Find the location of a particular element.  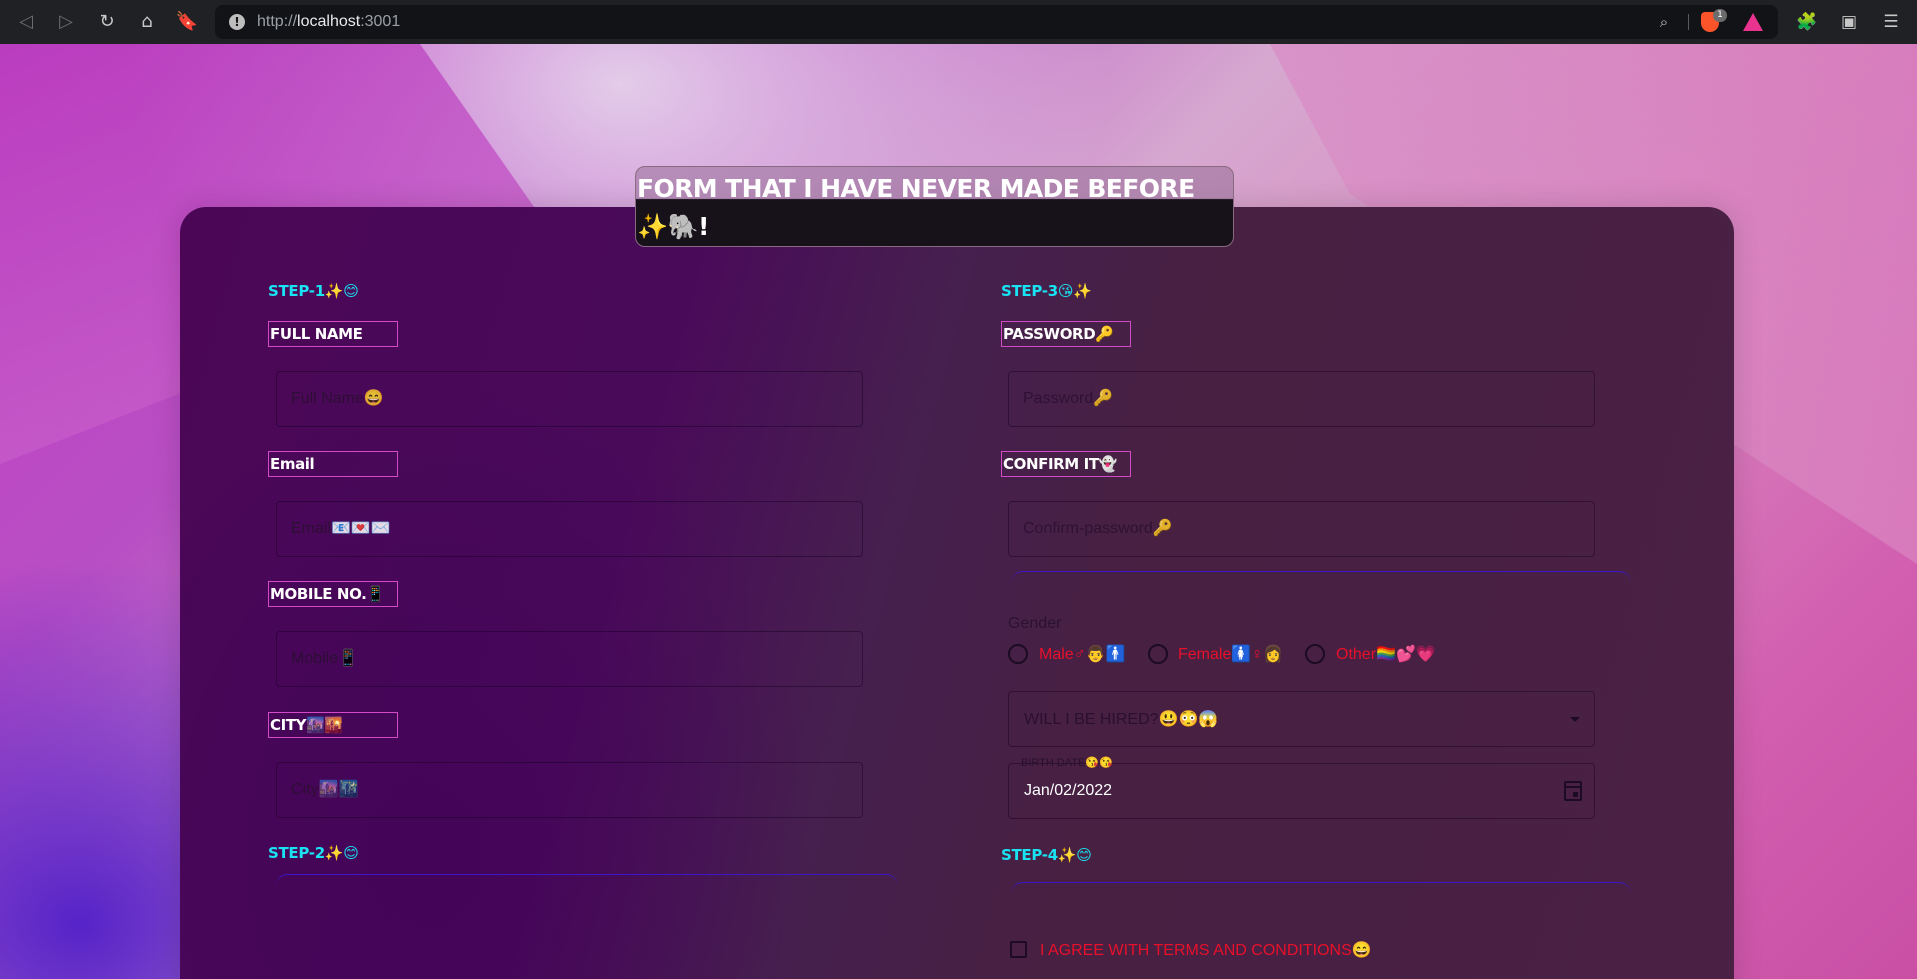

info-icon: ! is located at coordinates (237, 22).